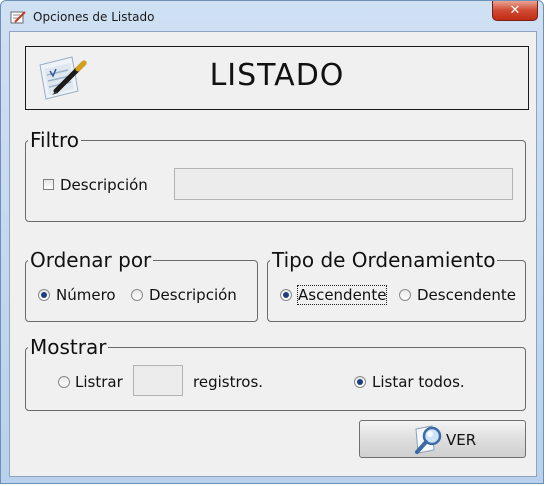  I want to click on ascendente-label: Ascendente, so click(342, 295).